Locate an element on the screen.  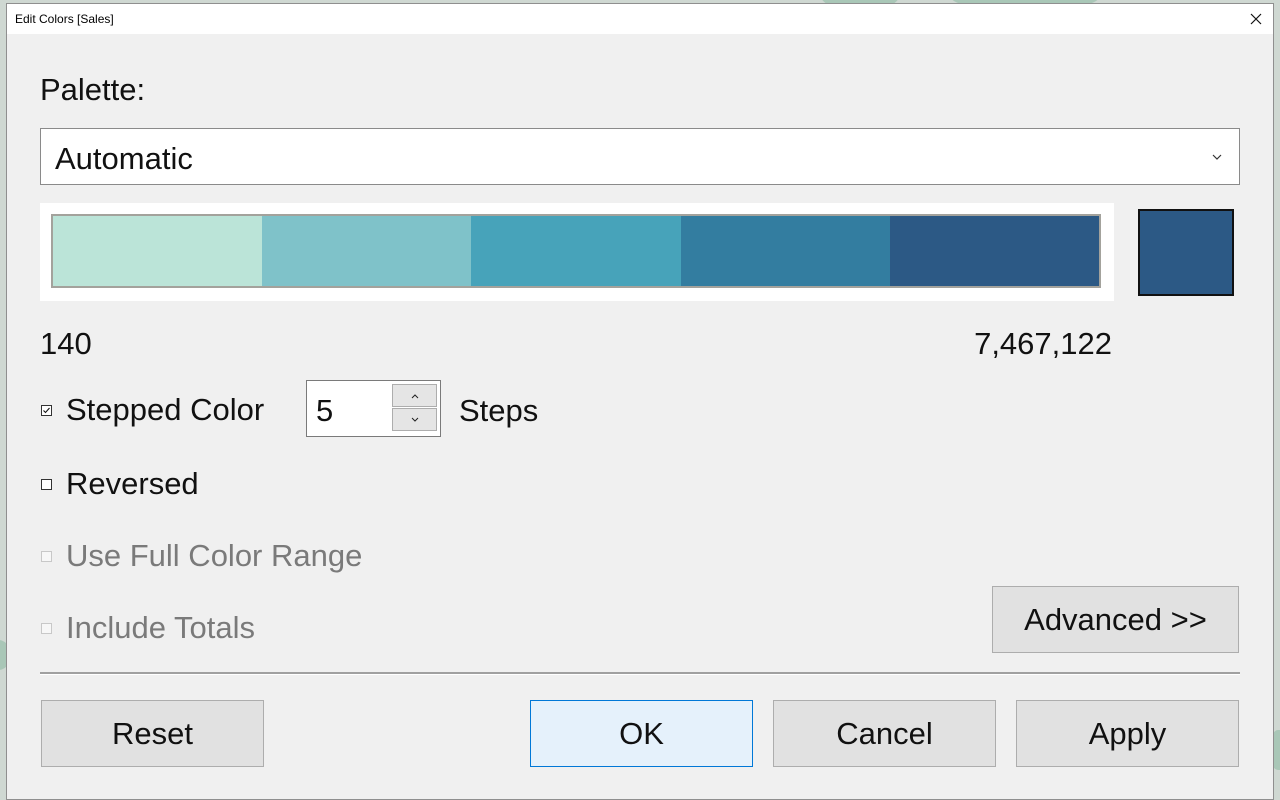
include-totals-checkbox: Include Totals is located at coordinates (147, 628).